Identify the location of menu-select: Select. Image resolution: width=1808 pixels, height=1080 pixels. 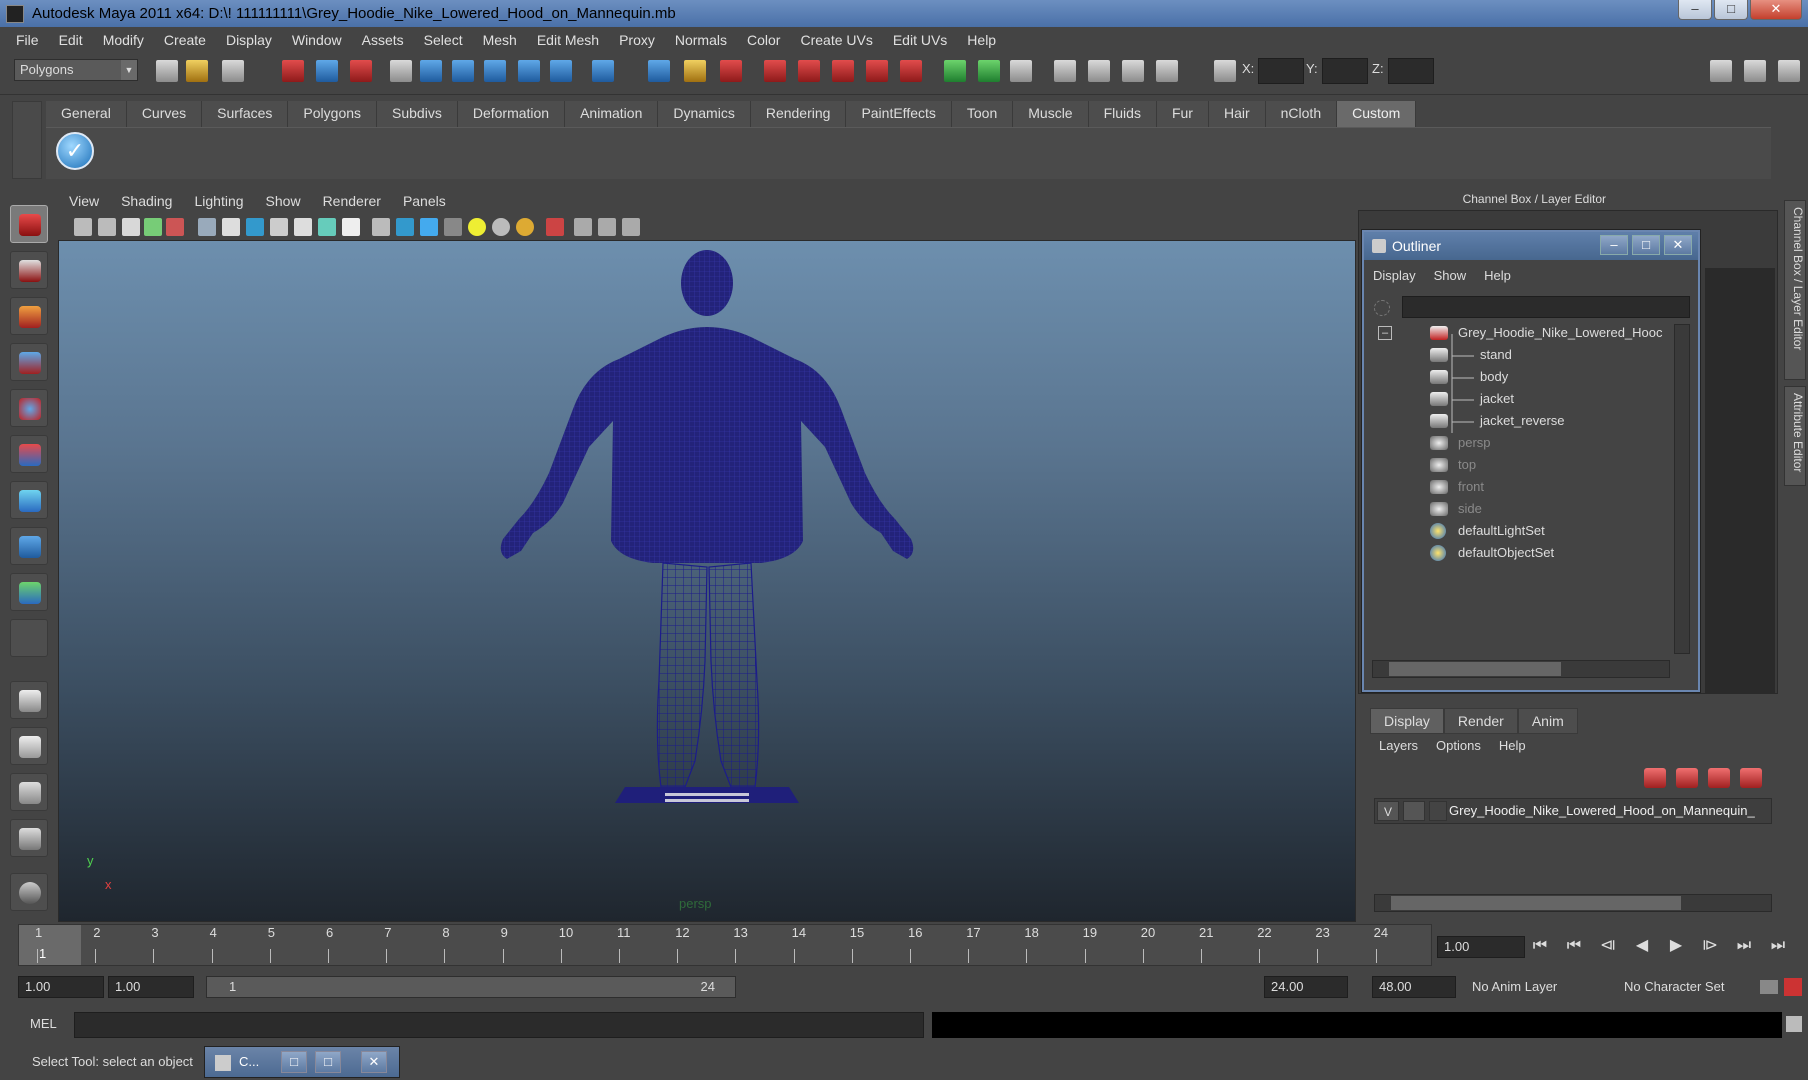
(443, 40).